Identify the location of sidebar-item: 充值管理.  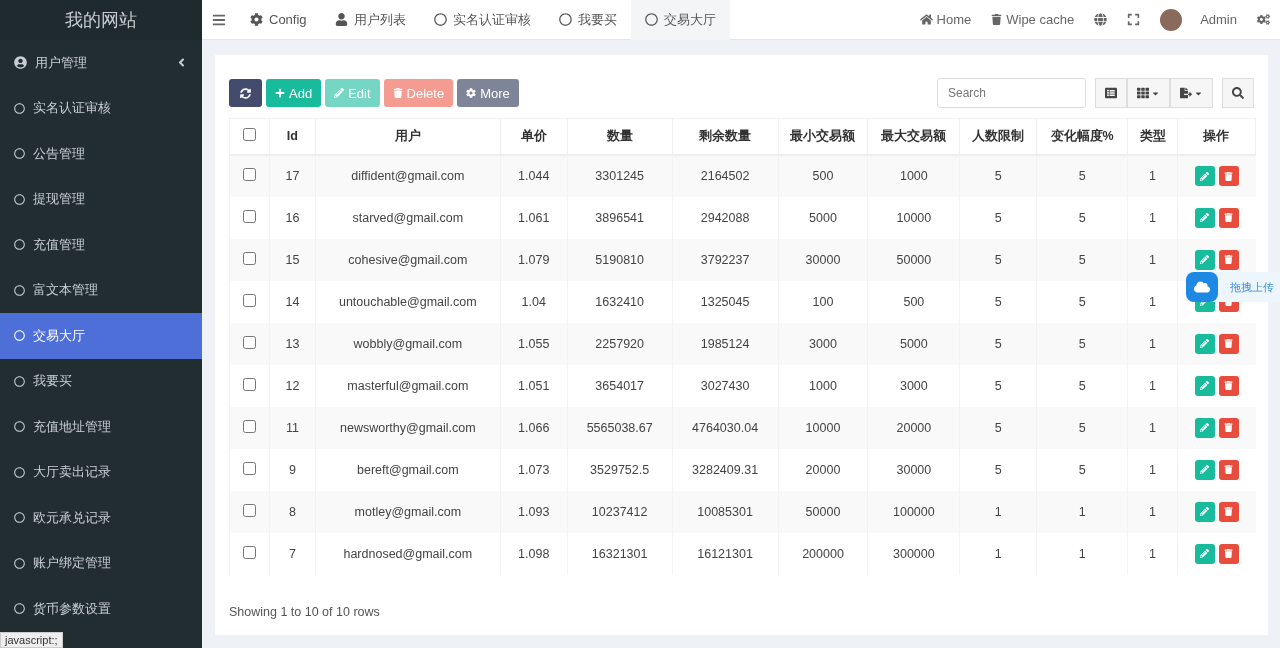
(101, 245).